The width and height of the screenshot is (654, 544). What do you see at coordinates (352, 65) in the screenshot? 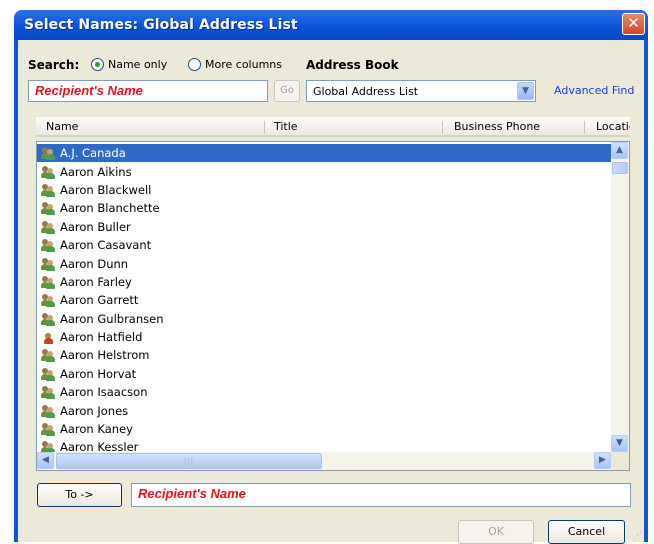
I see `address-book-label: Address Book` at bounding box center [352, 65].